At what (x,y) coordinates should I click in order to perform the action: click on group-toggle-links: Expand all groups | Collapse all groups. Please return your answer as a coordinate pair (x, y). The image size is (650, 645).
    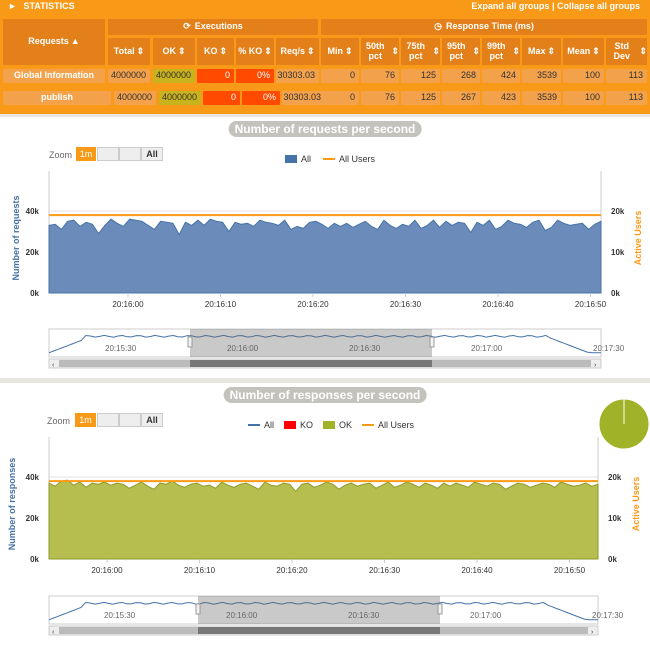
    Looking at the image, I should click on (555, 6).